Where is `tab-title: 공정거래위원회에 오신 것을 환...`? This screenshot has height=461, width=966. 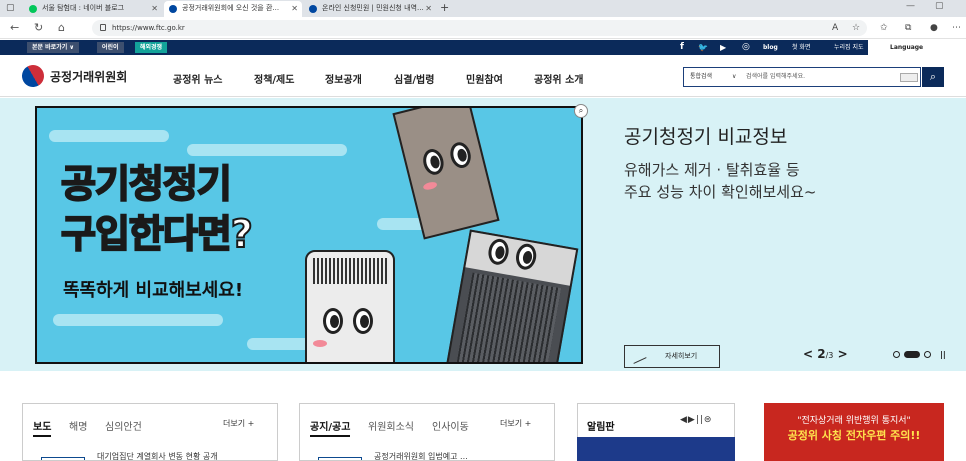
tab-title: 공정거래위원회에 오신 것을 환... is located at coordinates (231, 8).